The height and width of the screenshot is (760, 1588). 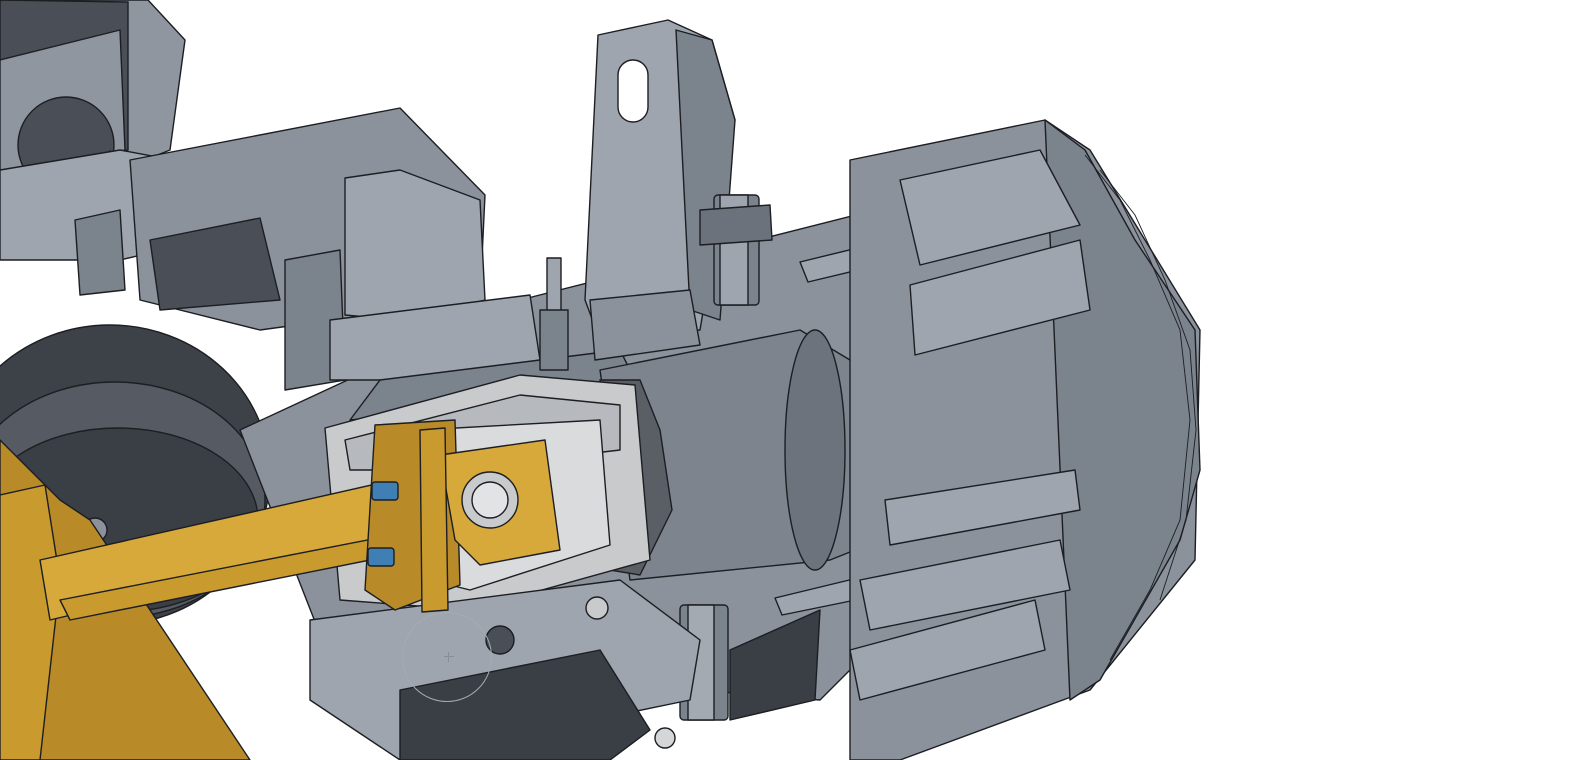 What do you see at coordinates (660, 190) in the screenshot?
I see `adjust-bracket` at bounding box center [660, 190].